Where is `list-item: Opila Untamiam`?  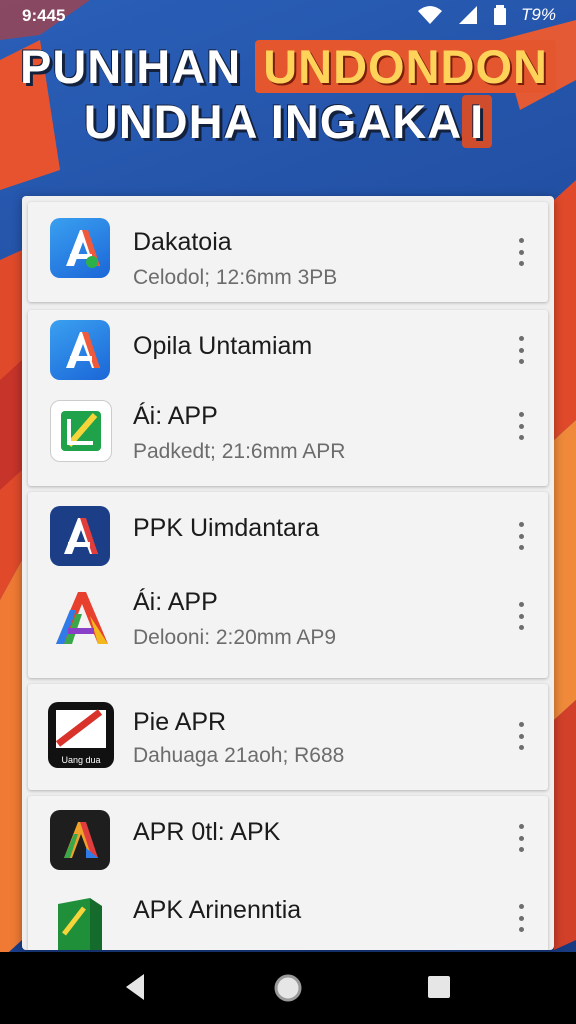 list-item: Opila Untamiam is located at coordinates (288, 350).